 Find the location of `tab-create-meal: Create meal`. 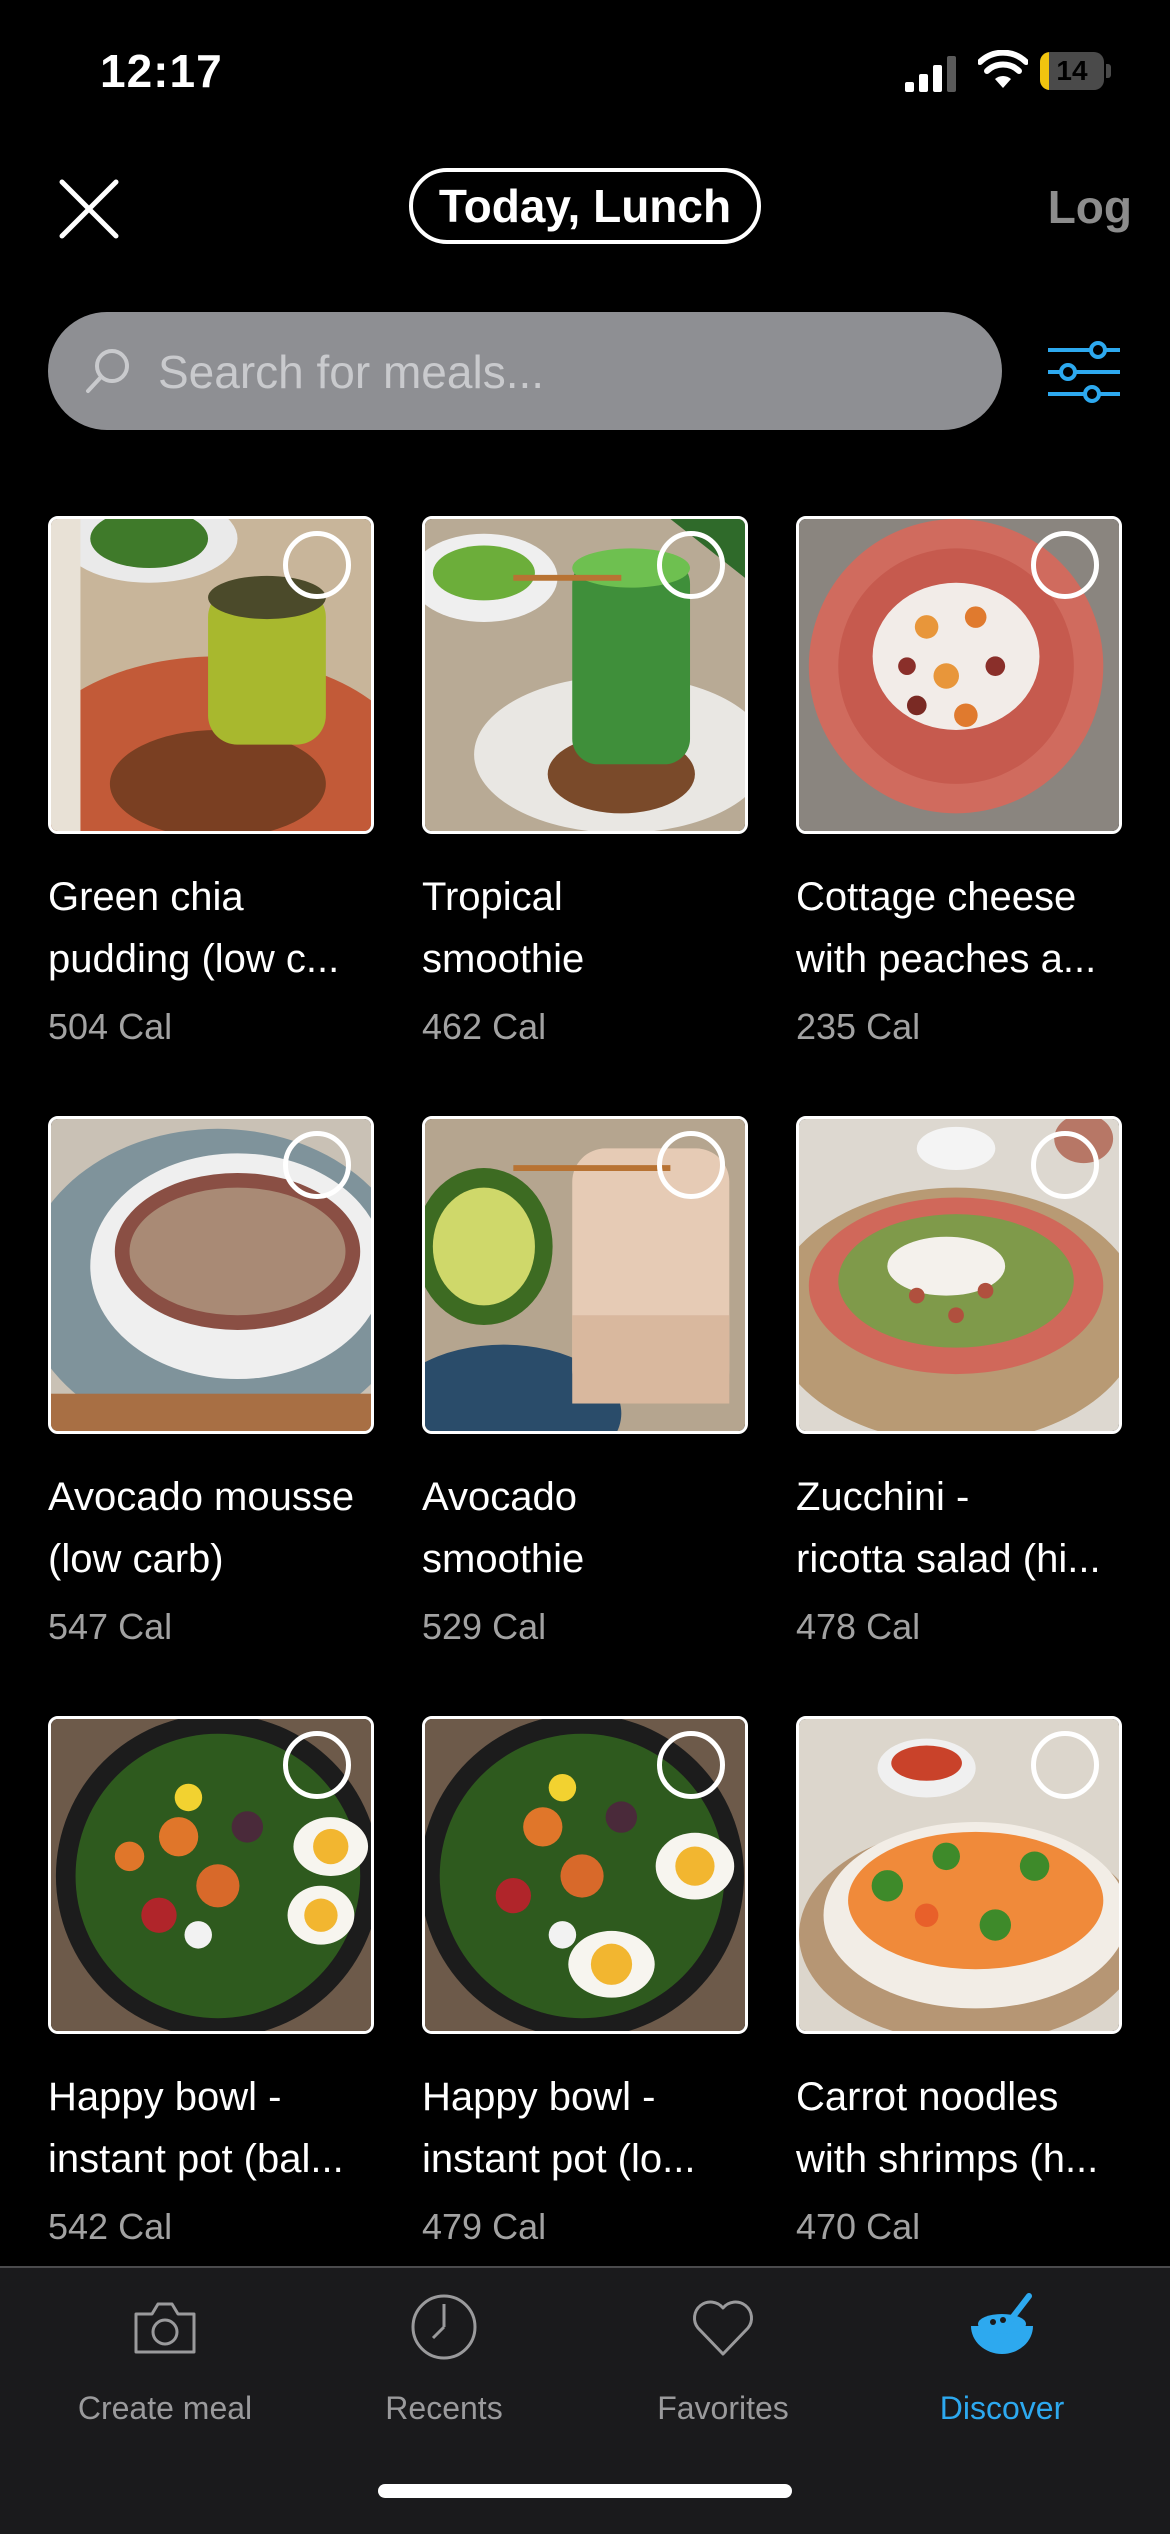

tab-create-meal: Create meal is located at coordinates (165, 2368).